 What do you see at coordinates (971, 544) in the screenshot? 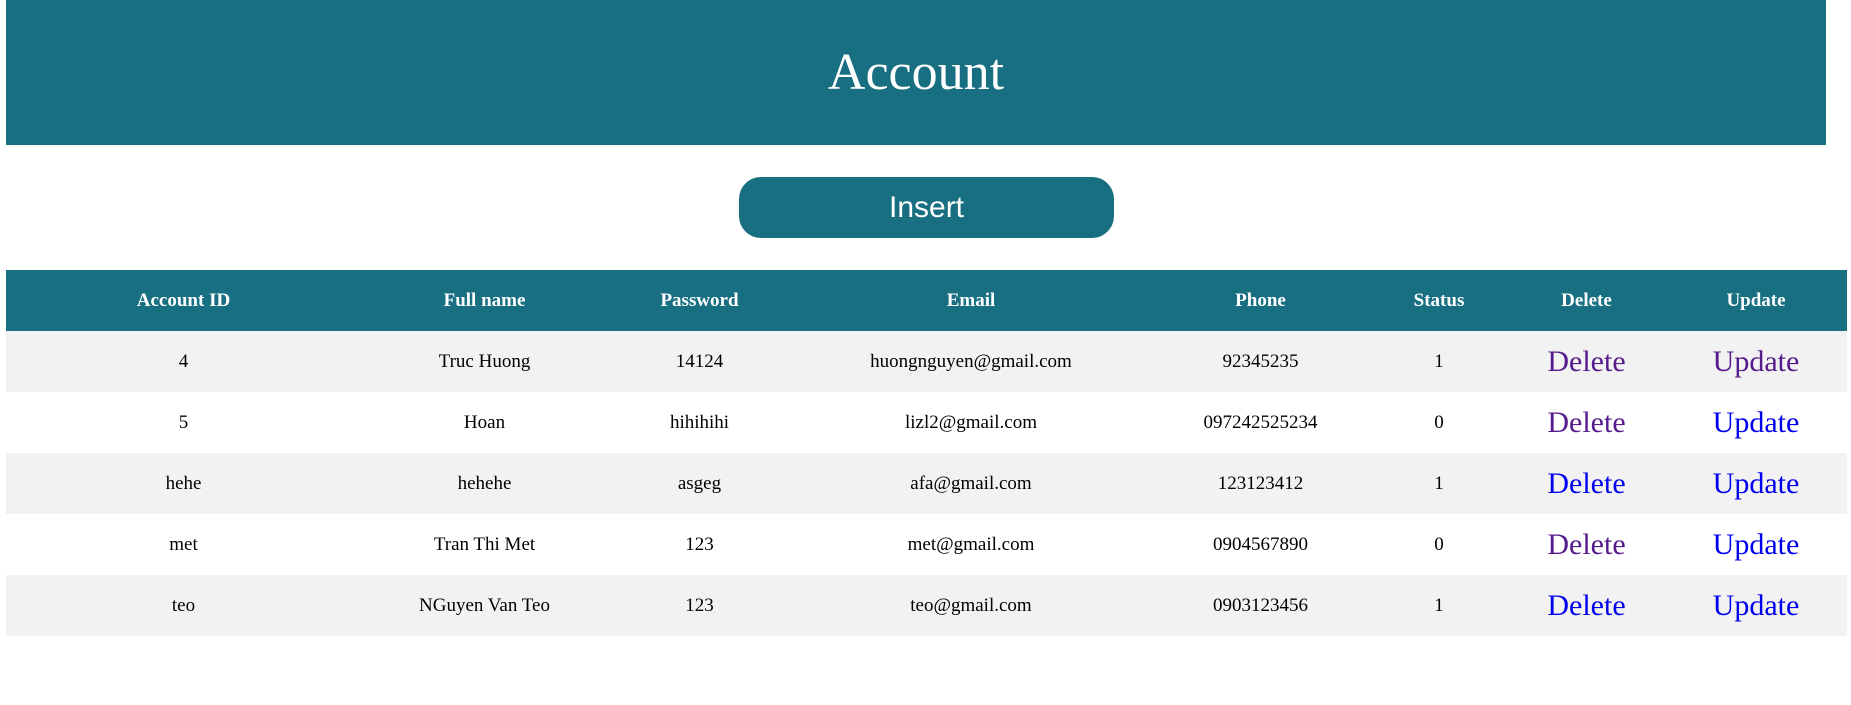
I see `email-cell: met@gmail.com` at bounding box center [971, 544].